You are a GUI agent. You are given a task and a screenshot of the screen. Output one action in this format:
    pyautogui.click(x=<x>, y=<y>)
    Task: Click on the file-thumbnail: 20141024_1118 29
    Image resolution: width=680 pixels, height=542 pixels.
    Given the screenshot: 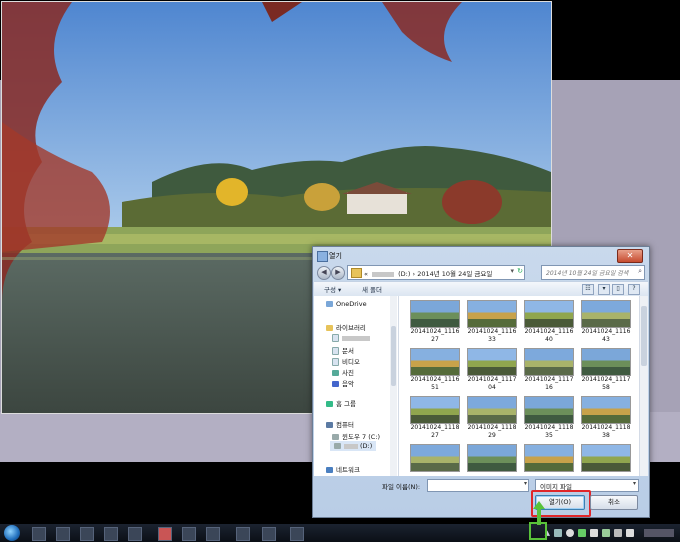 What is the action you would take?
    pyautogui.click(x=492, y=418)
    